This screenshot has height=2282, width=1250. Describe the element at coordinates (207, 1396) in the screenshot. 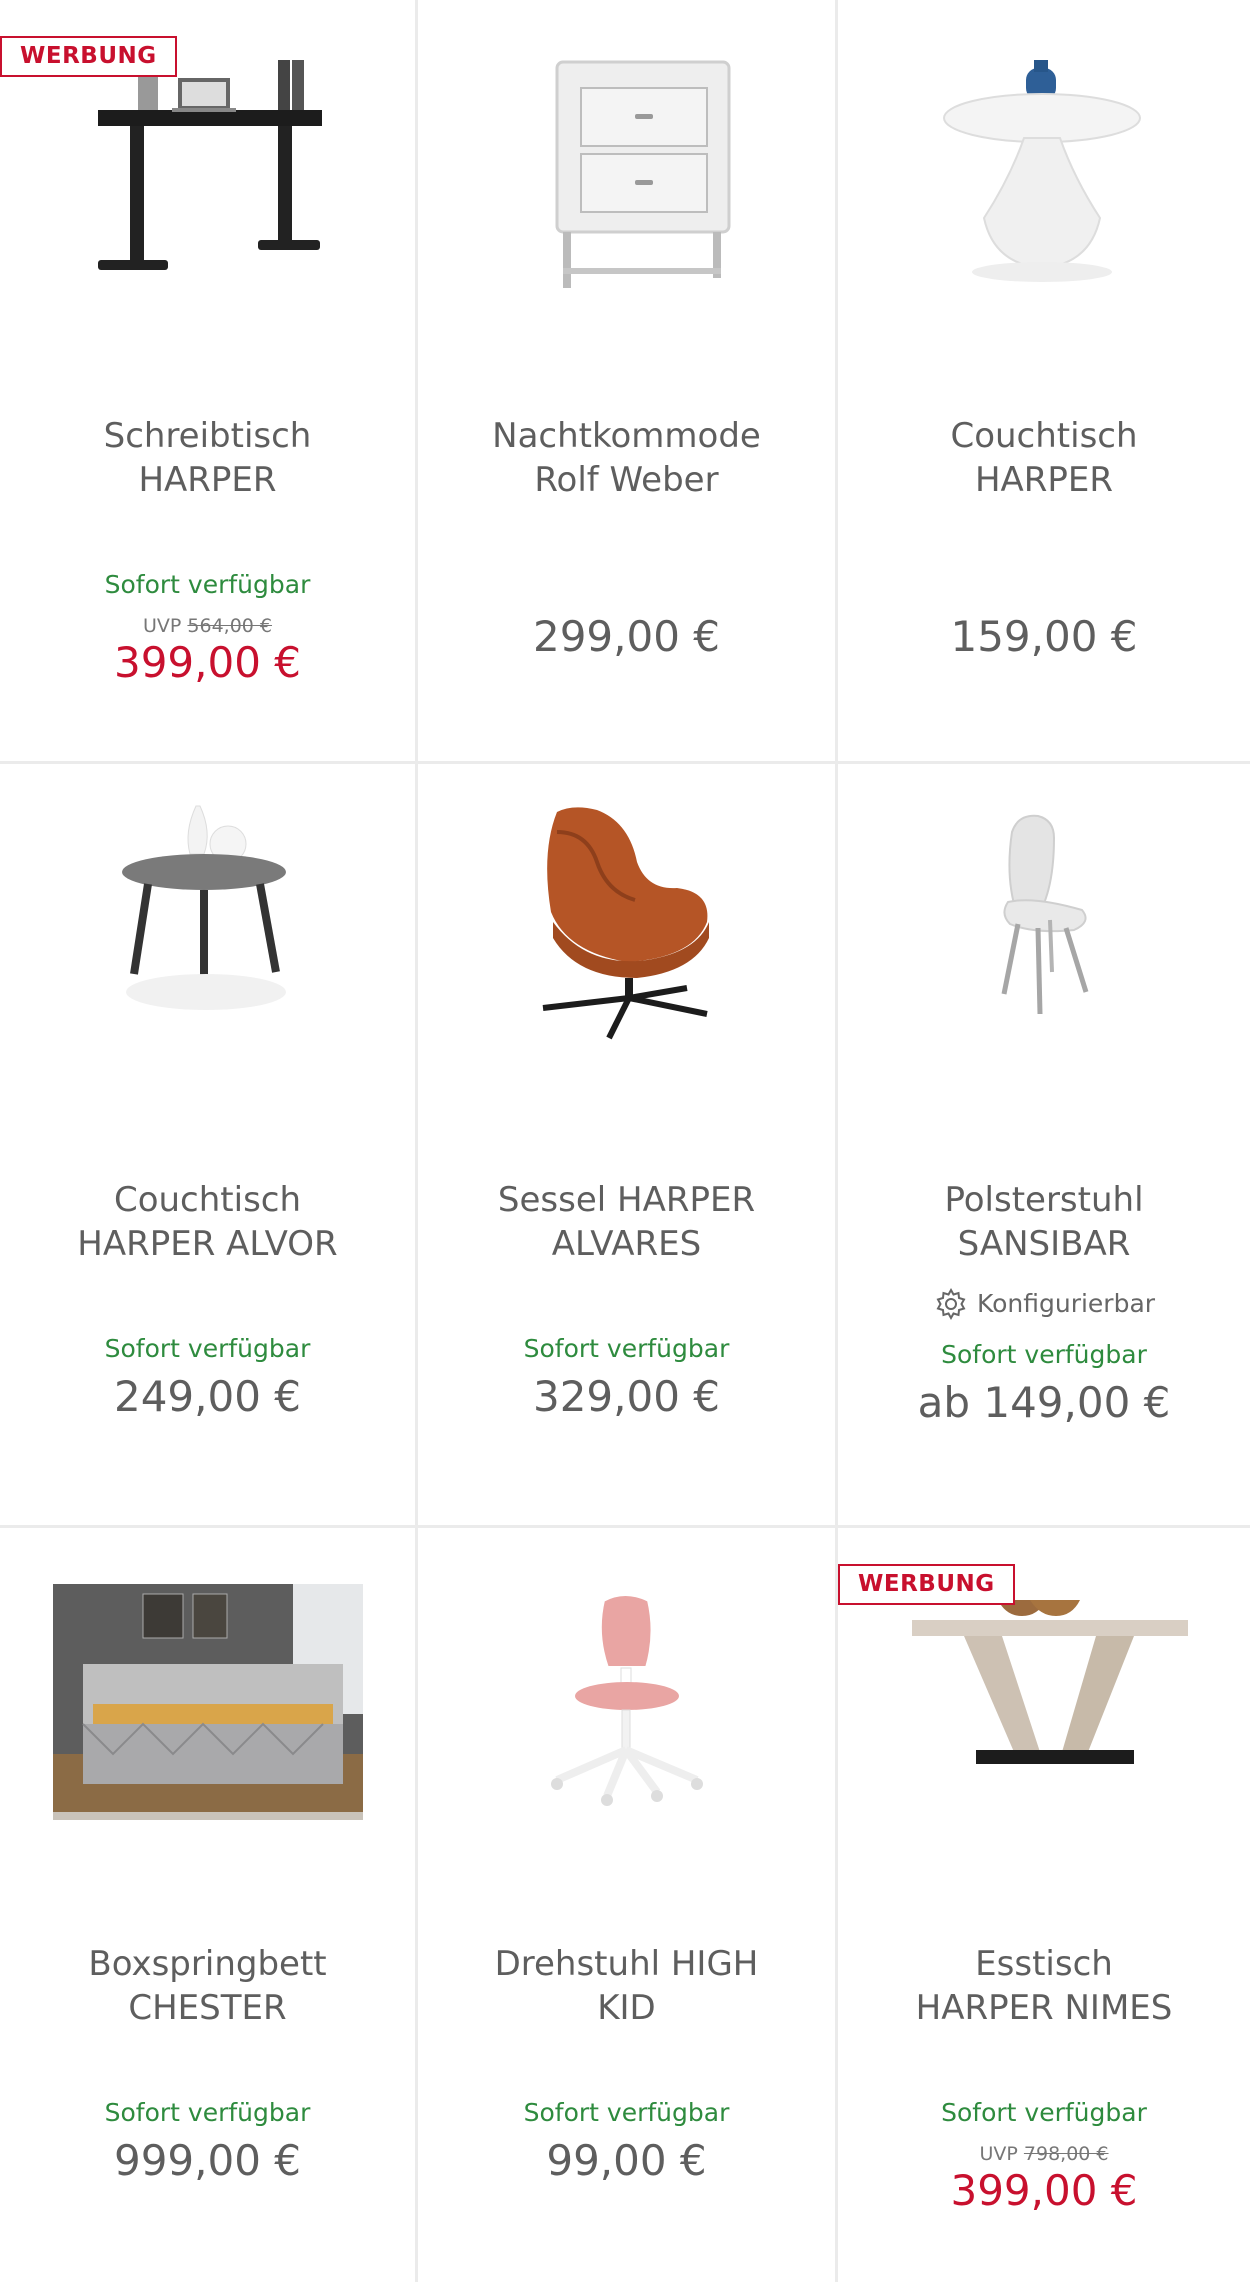

I see `price: 249,00 €` at that location.